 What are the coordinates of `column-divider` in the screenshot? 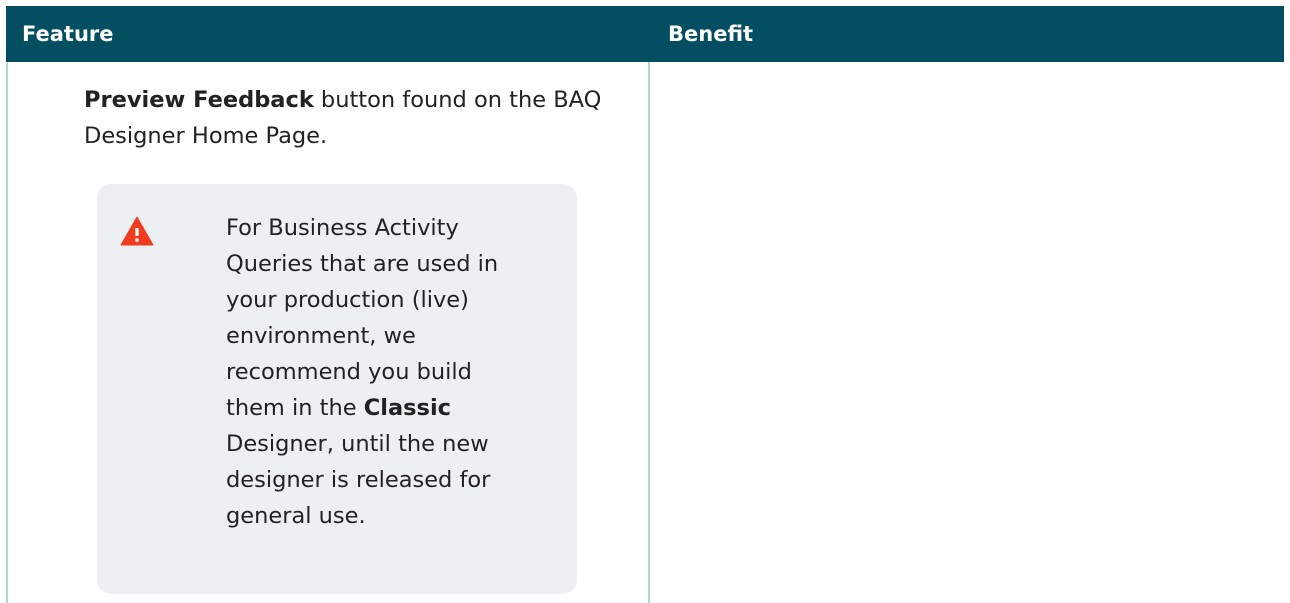 It's located at (649, 332).